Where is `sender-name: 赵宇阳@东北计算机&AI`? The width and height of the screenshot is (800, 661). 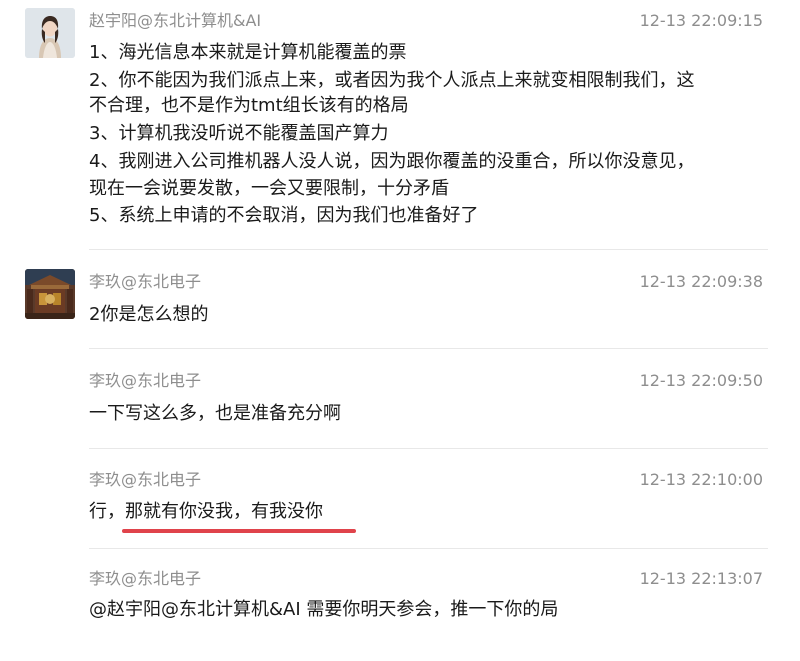 sender-name: 赵宇阳@东北计算机&AI is located at coordinates (175, 21).